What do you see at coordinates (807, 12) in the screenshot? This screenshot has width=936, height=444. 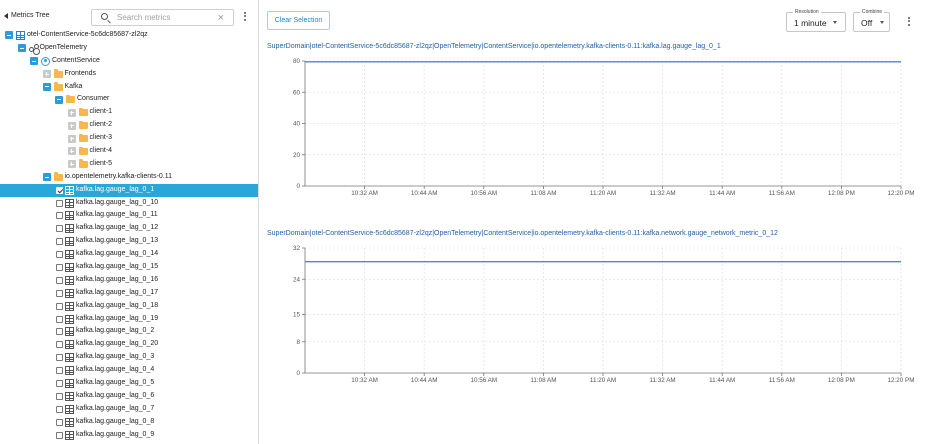 I see `resolution-label: Resolution` at bounding box center [807, 12].